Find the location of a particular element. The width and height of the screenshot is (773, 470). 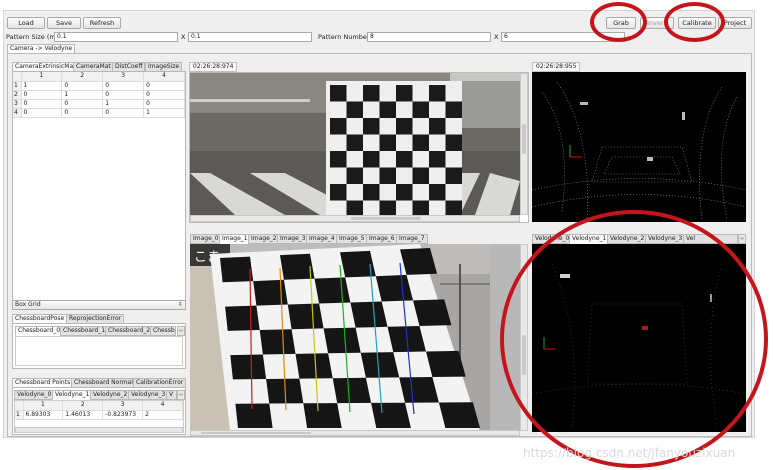

points-col-header: 4 is located at coordinates (162, 406).